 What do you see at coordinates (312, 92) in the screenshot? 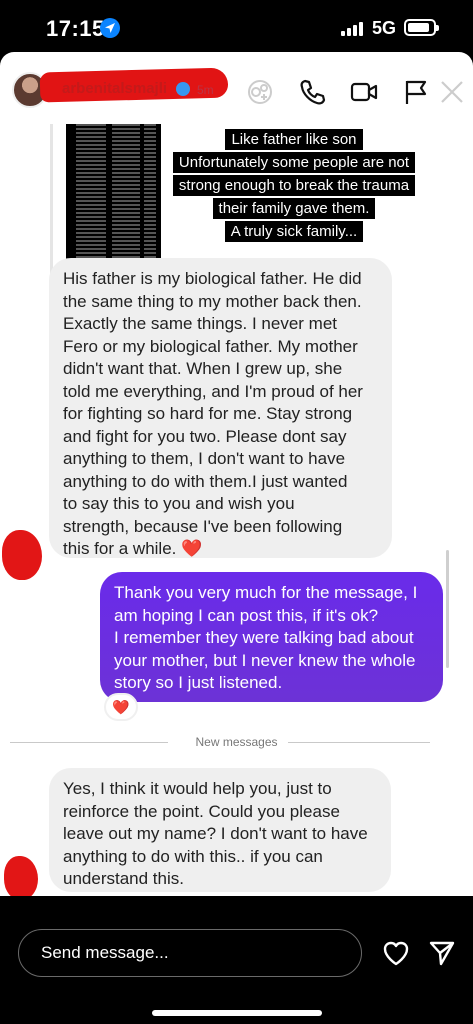
I see `phone-icon` at bounding box center [312, 92].